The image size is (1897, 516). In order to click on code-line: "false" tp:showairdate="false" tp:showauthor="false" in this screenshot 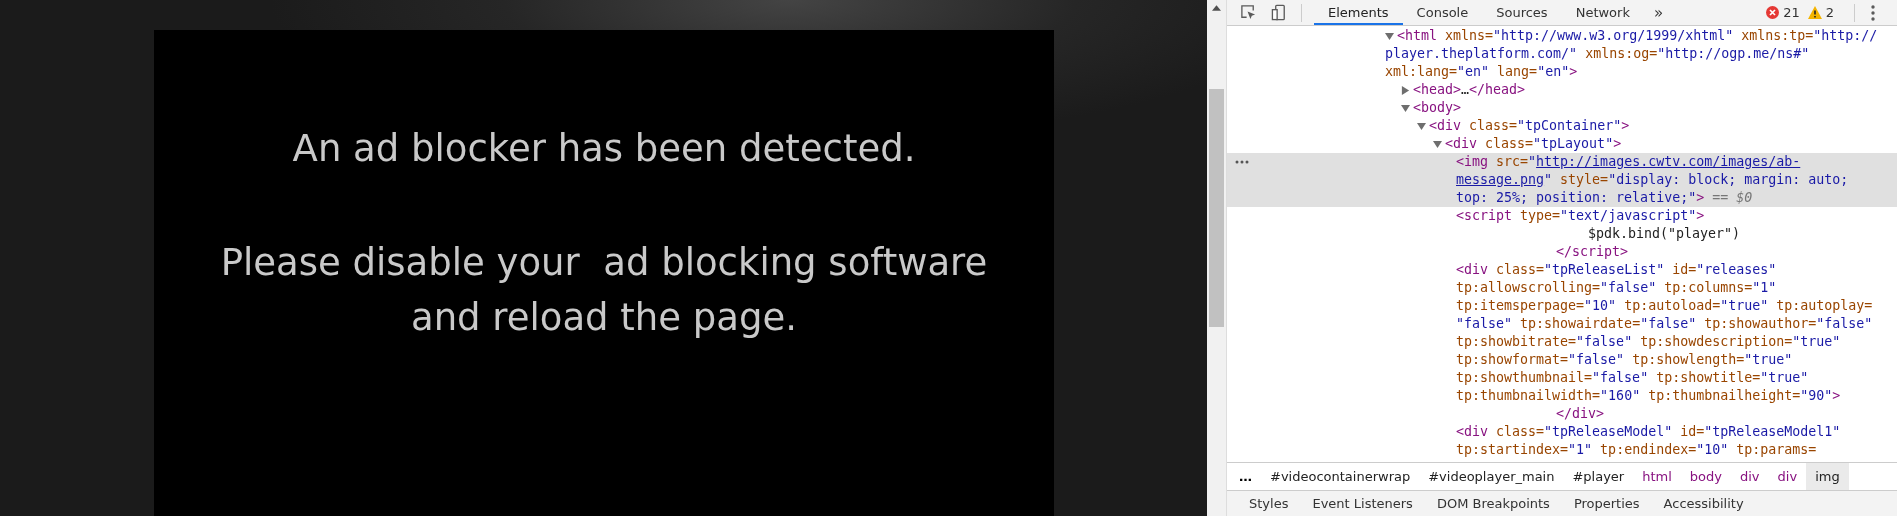, I will do `click(1664, 324)`.